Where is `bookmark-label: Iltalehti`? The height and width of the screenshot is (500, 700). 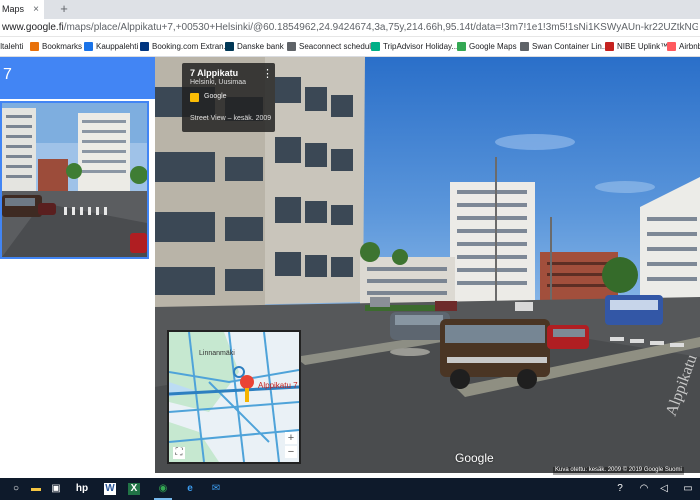 bookmark-label: Iltalehti is located at coordinates (12, 46).